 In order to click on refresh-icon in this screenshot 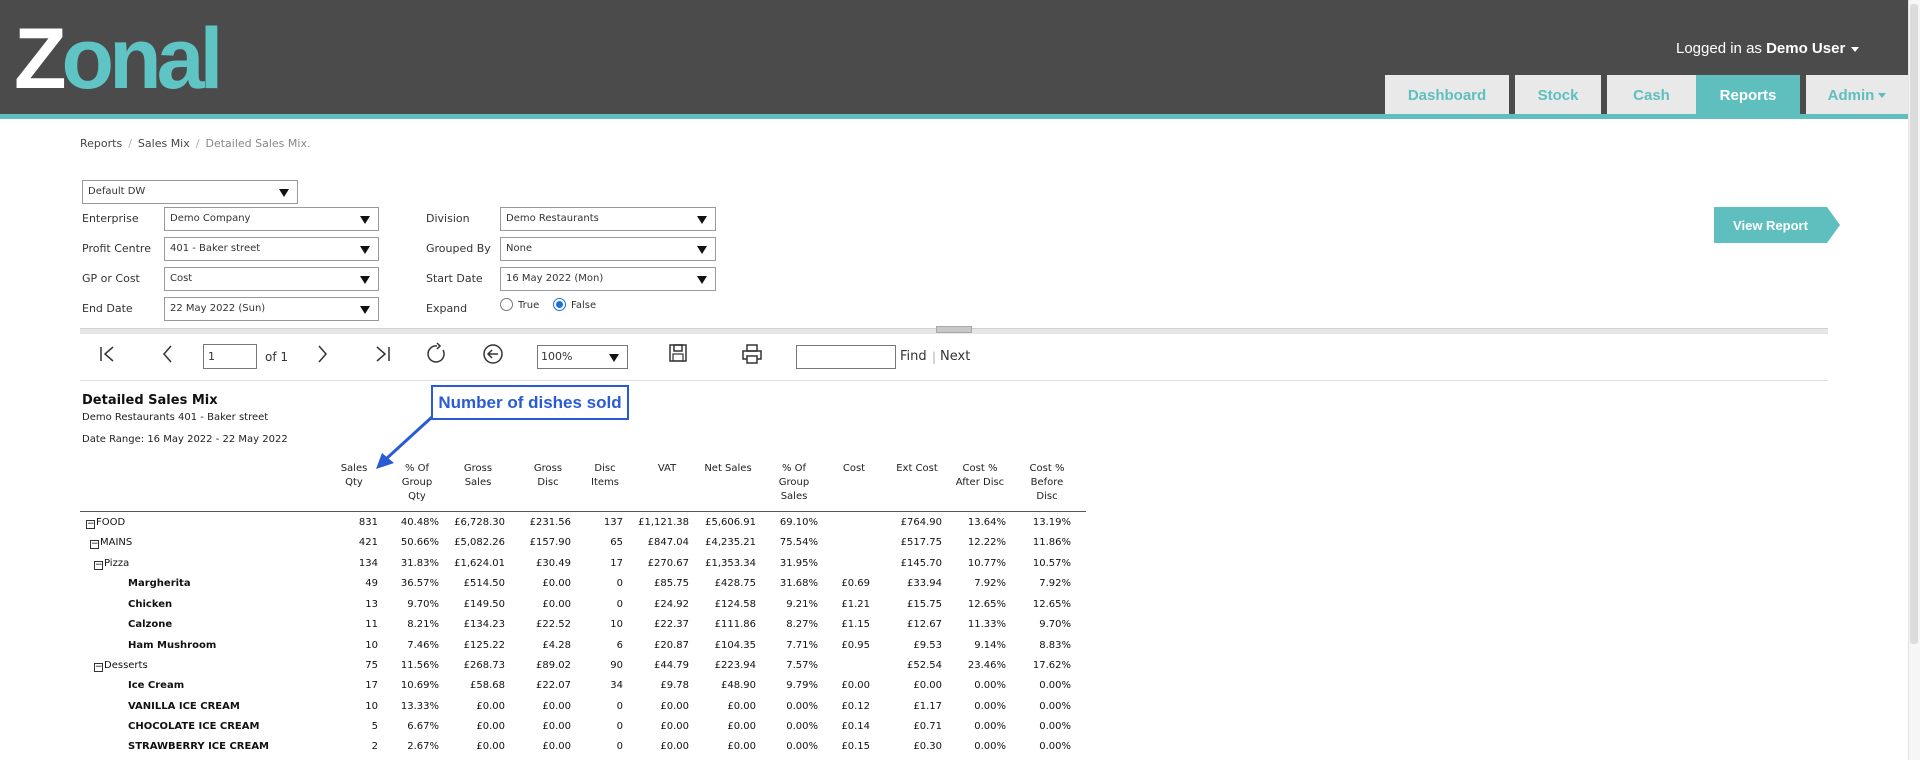, I will do `click(437, 354)`.